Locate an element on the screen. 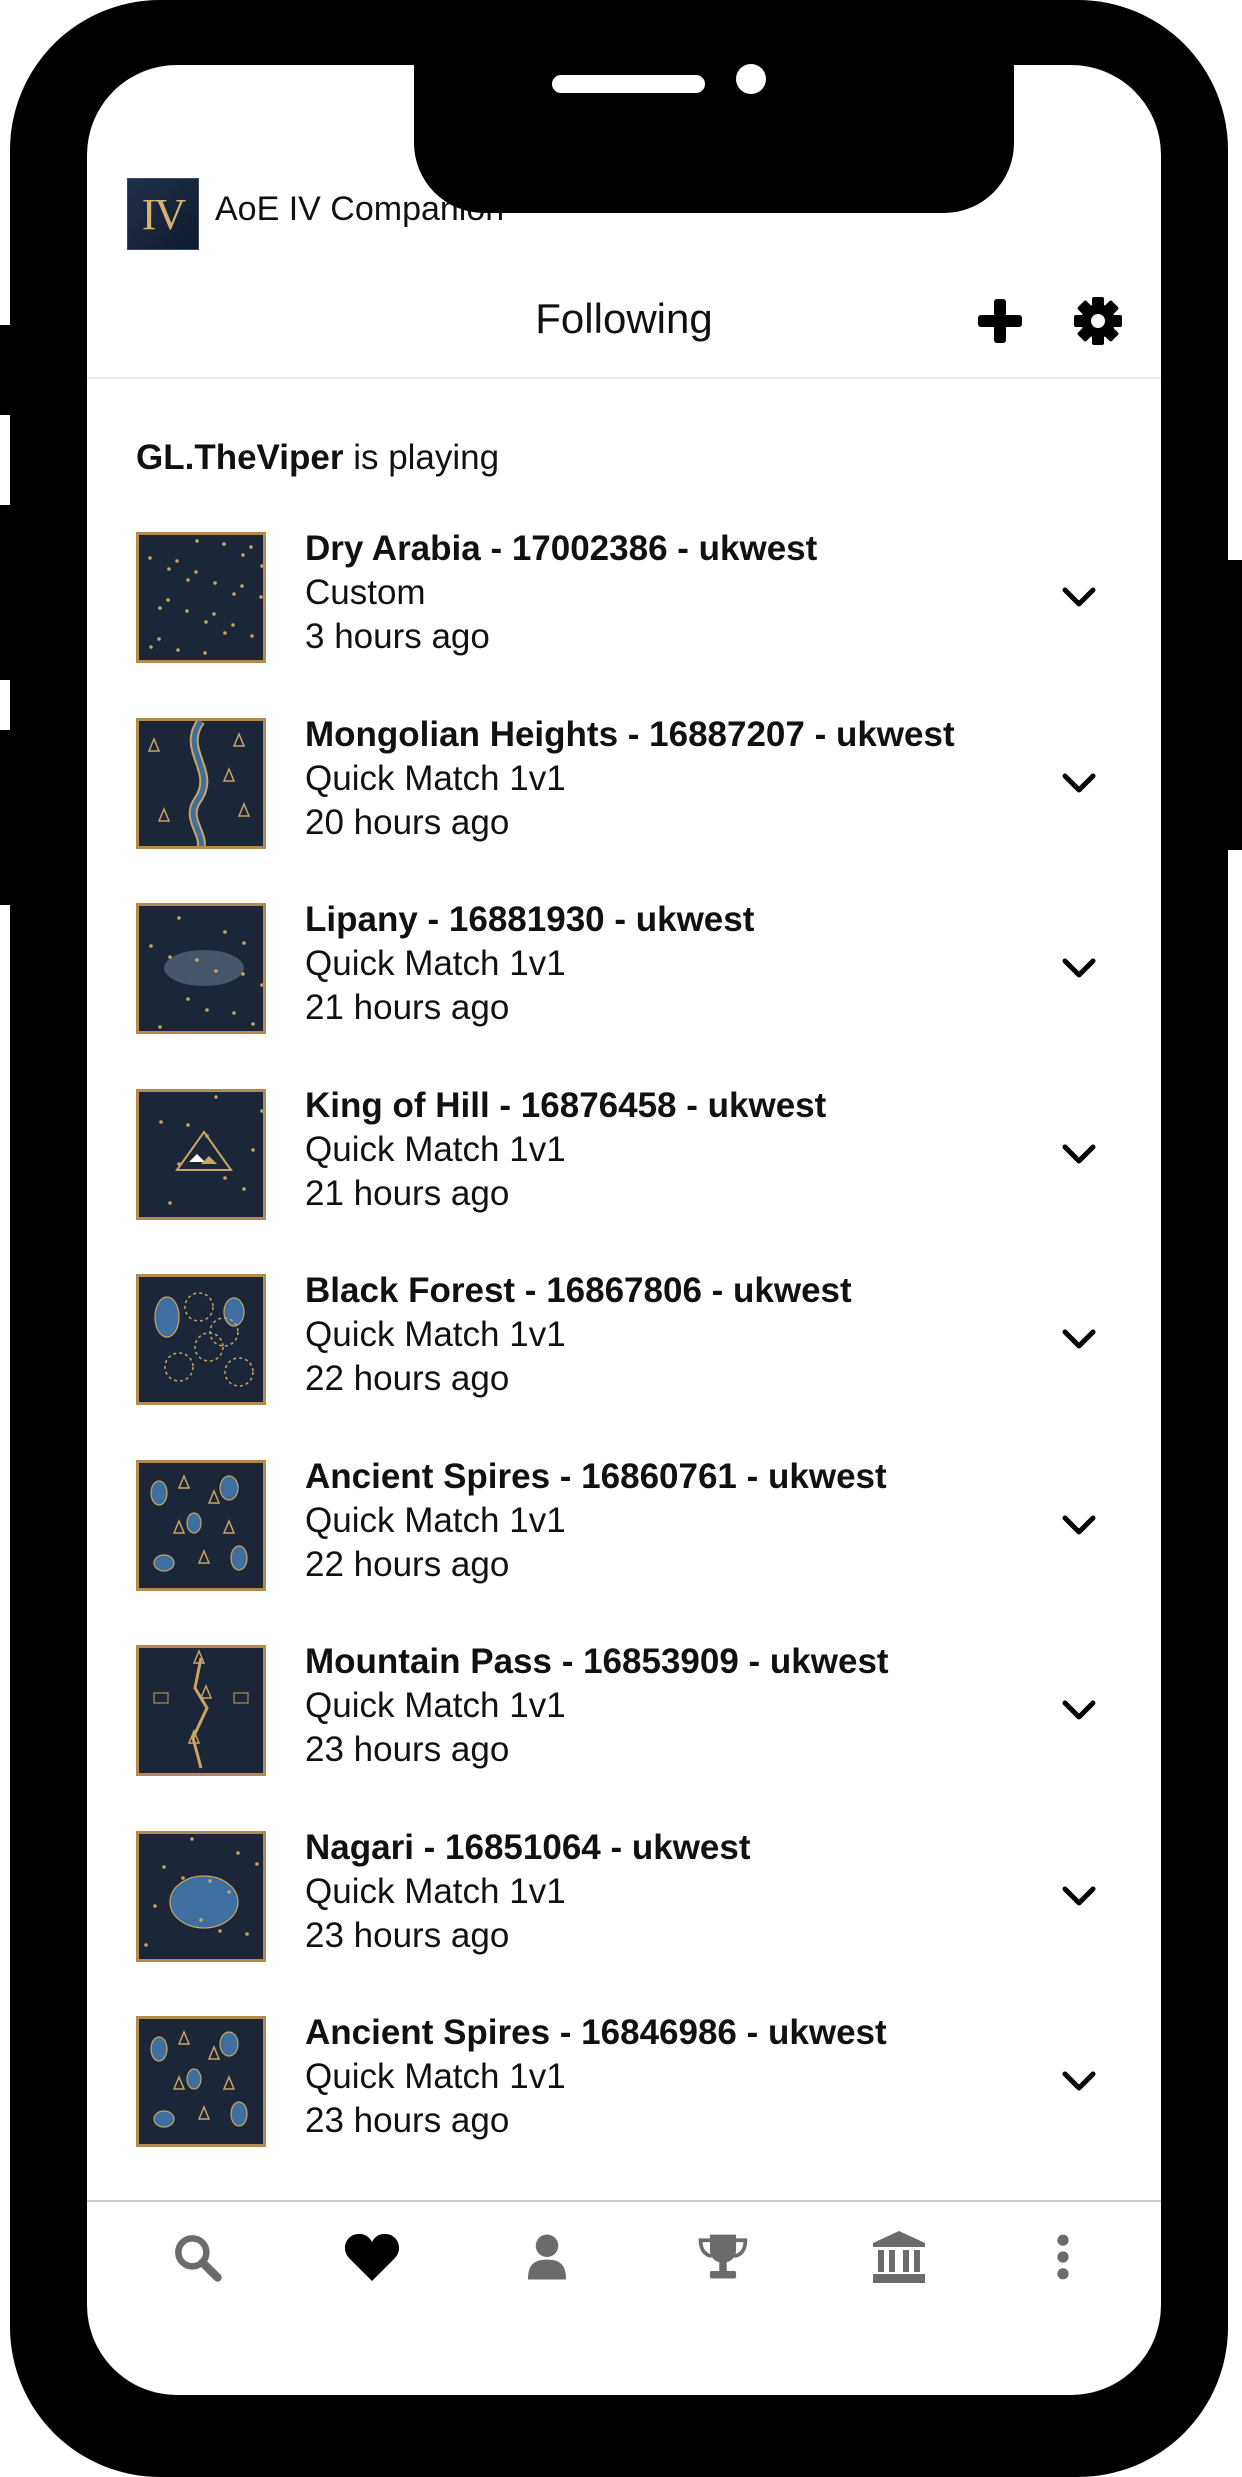 This screenshot has height=2477, width=1242. nav-search is located at coordinates (197, 2257).